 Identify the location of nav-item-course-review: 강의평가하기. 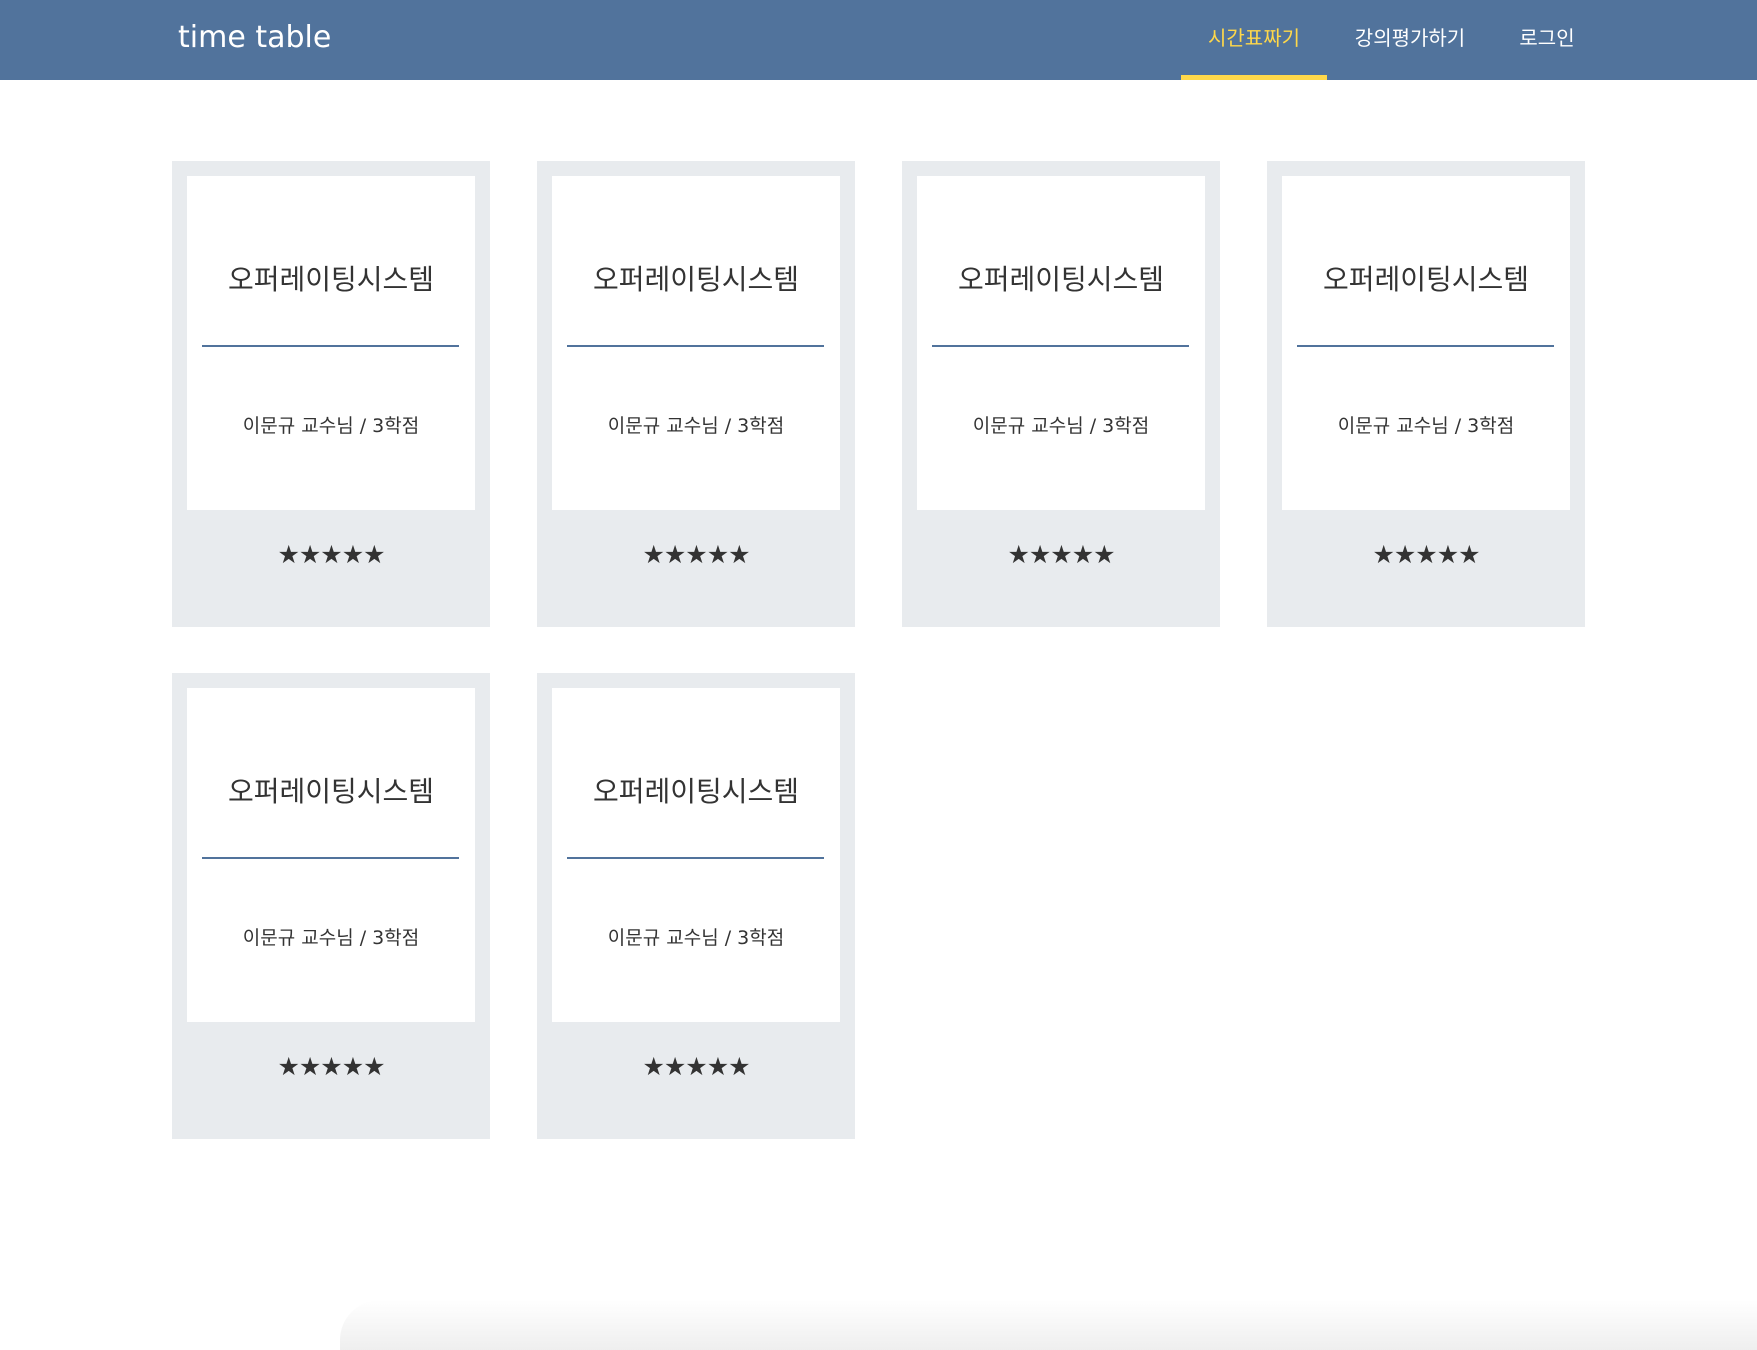
(1410, 40).